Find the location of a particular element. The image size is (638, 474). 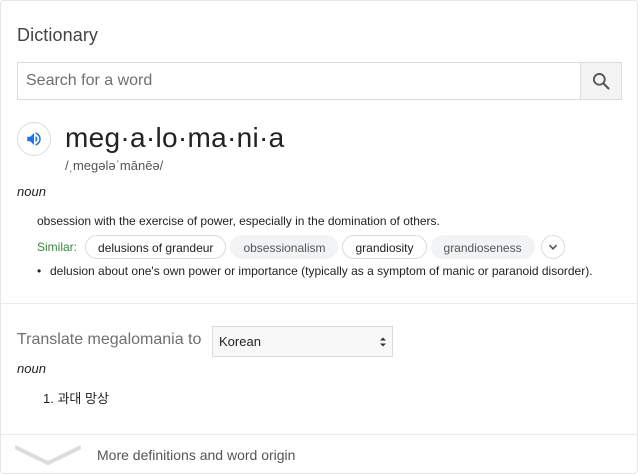

search-box is located at coordinates (319, 81).